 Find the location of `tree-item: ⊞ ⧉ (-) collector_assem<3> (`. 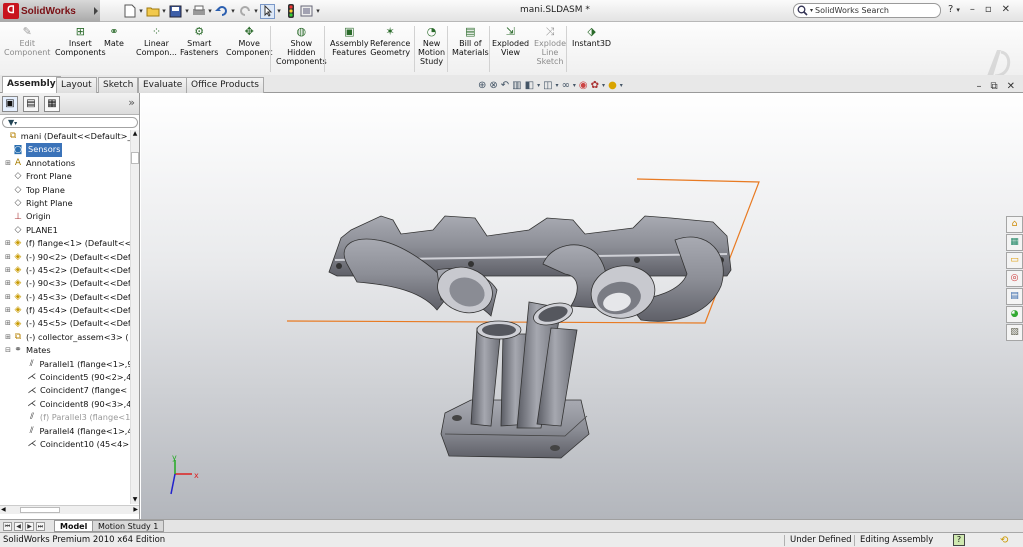

tree-item: ⊞ ⧉ (-) collector_assem<3> ( is located at coordinates (65, 337).